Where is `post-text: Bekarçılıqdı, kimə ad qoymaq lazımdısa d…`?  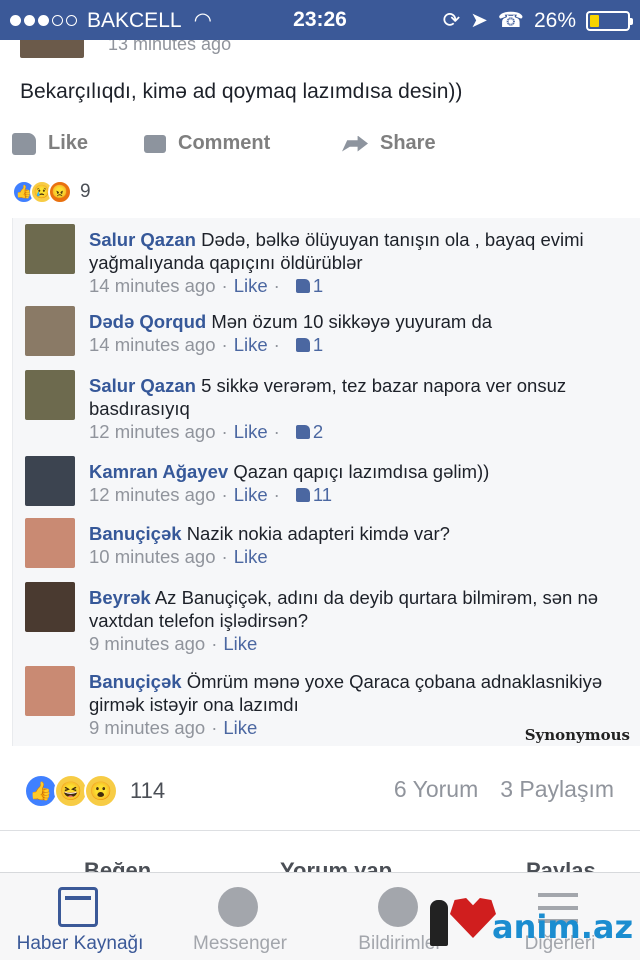 post-text: Bekarçılıqdı, kimə ad qoymaq lazımdısa d… is located at coordinates (241, 91).